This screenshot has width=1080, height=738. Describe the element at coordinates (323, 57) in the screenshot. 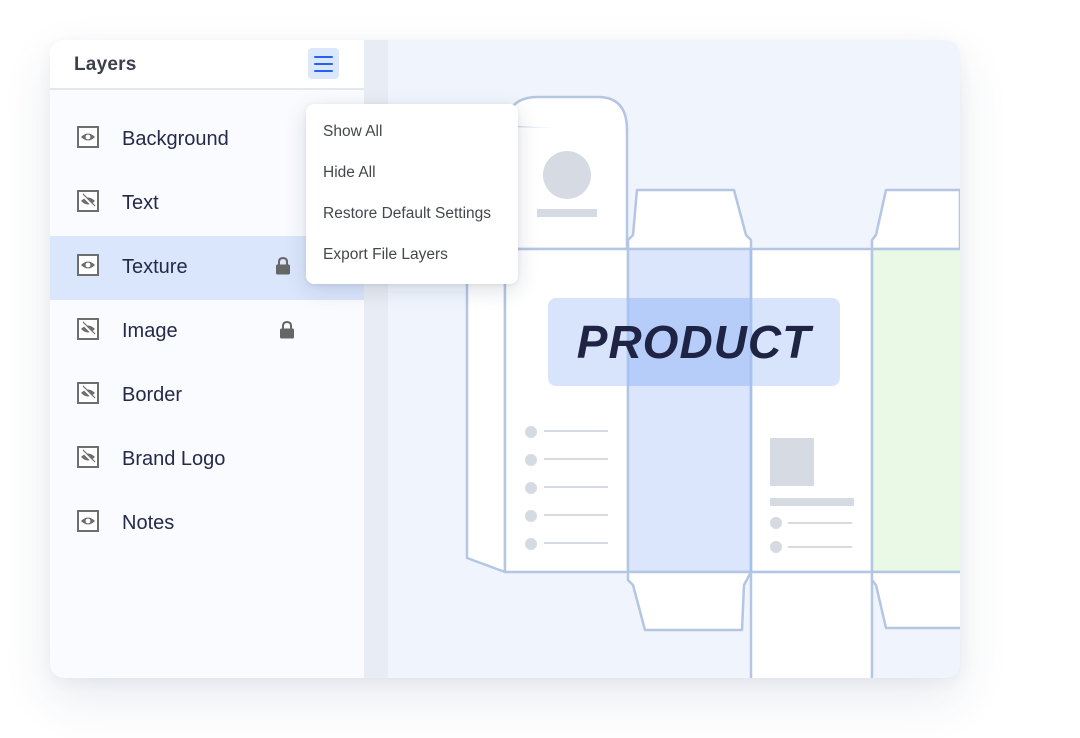

I see `hamburger-menu-icon` at that location.